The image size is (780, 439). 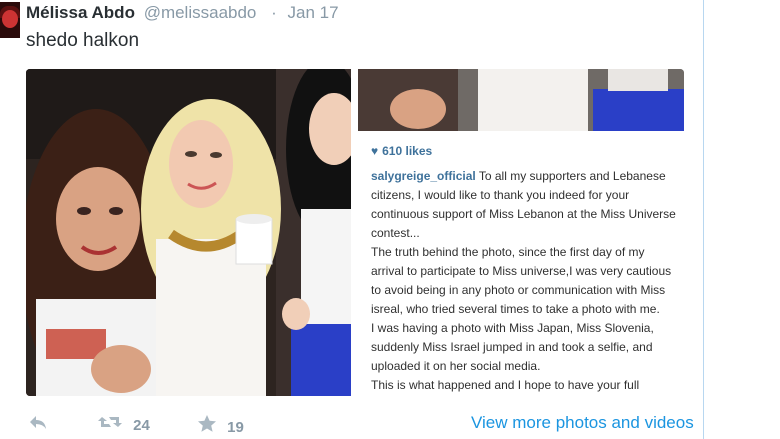 What do you see at coordinates (423, 176) in the screenshot?
I see `instagram-username: salygreige_official` at bounding box center [423, 176].